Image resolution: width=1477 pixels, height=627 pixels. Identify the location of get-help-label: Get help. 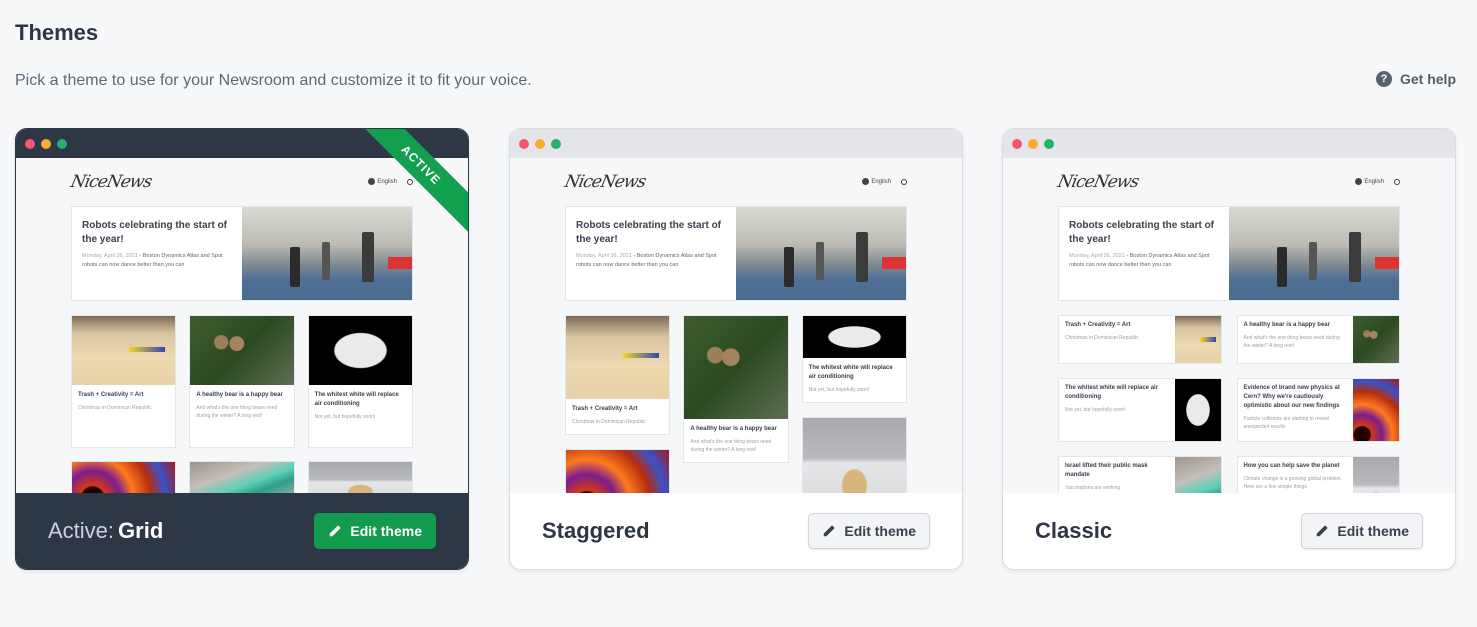
(1427, 79).